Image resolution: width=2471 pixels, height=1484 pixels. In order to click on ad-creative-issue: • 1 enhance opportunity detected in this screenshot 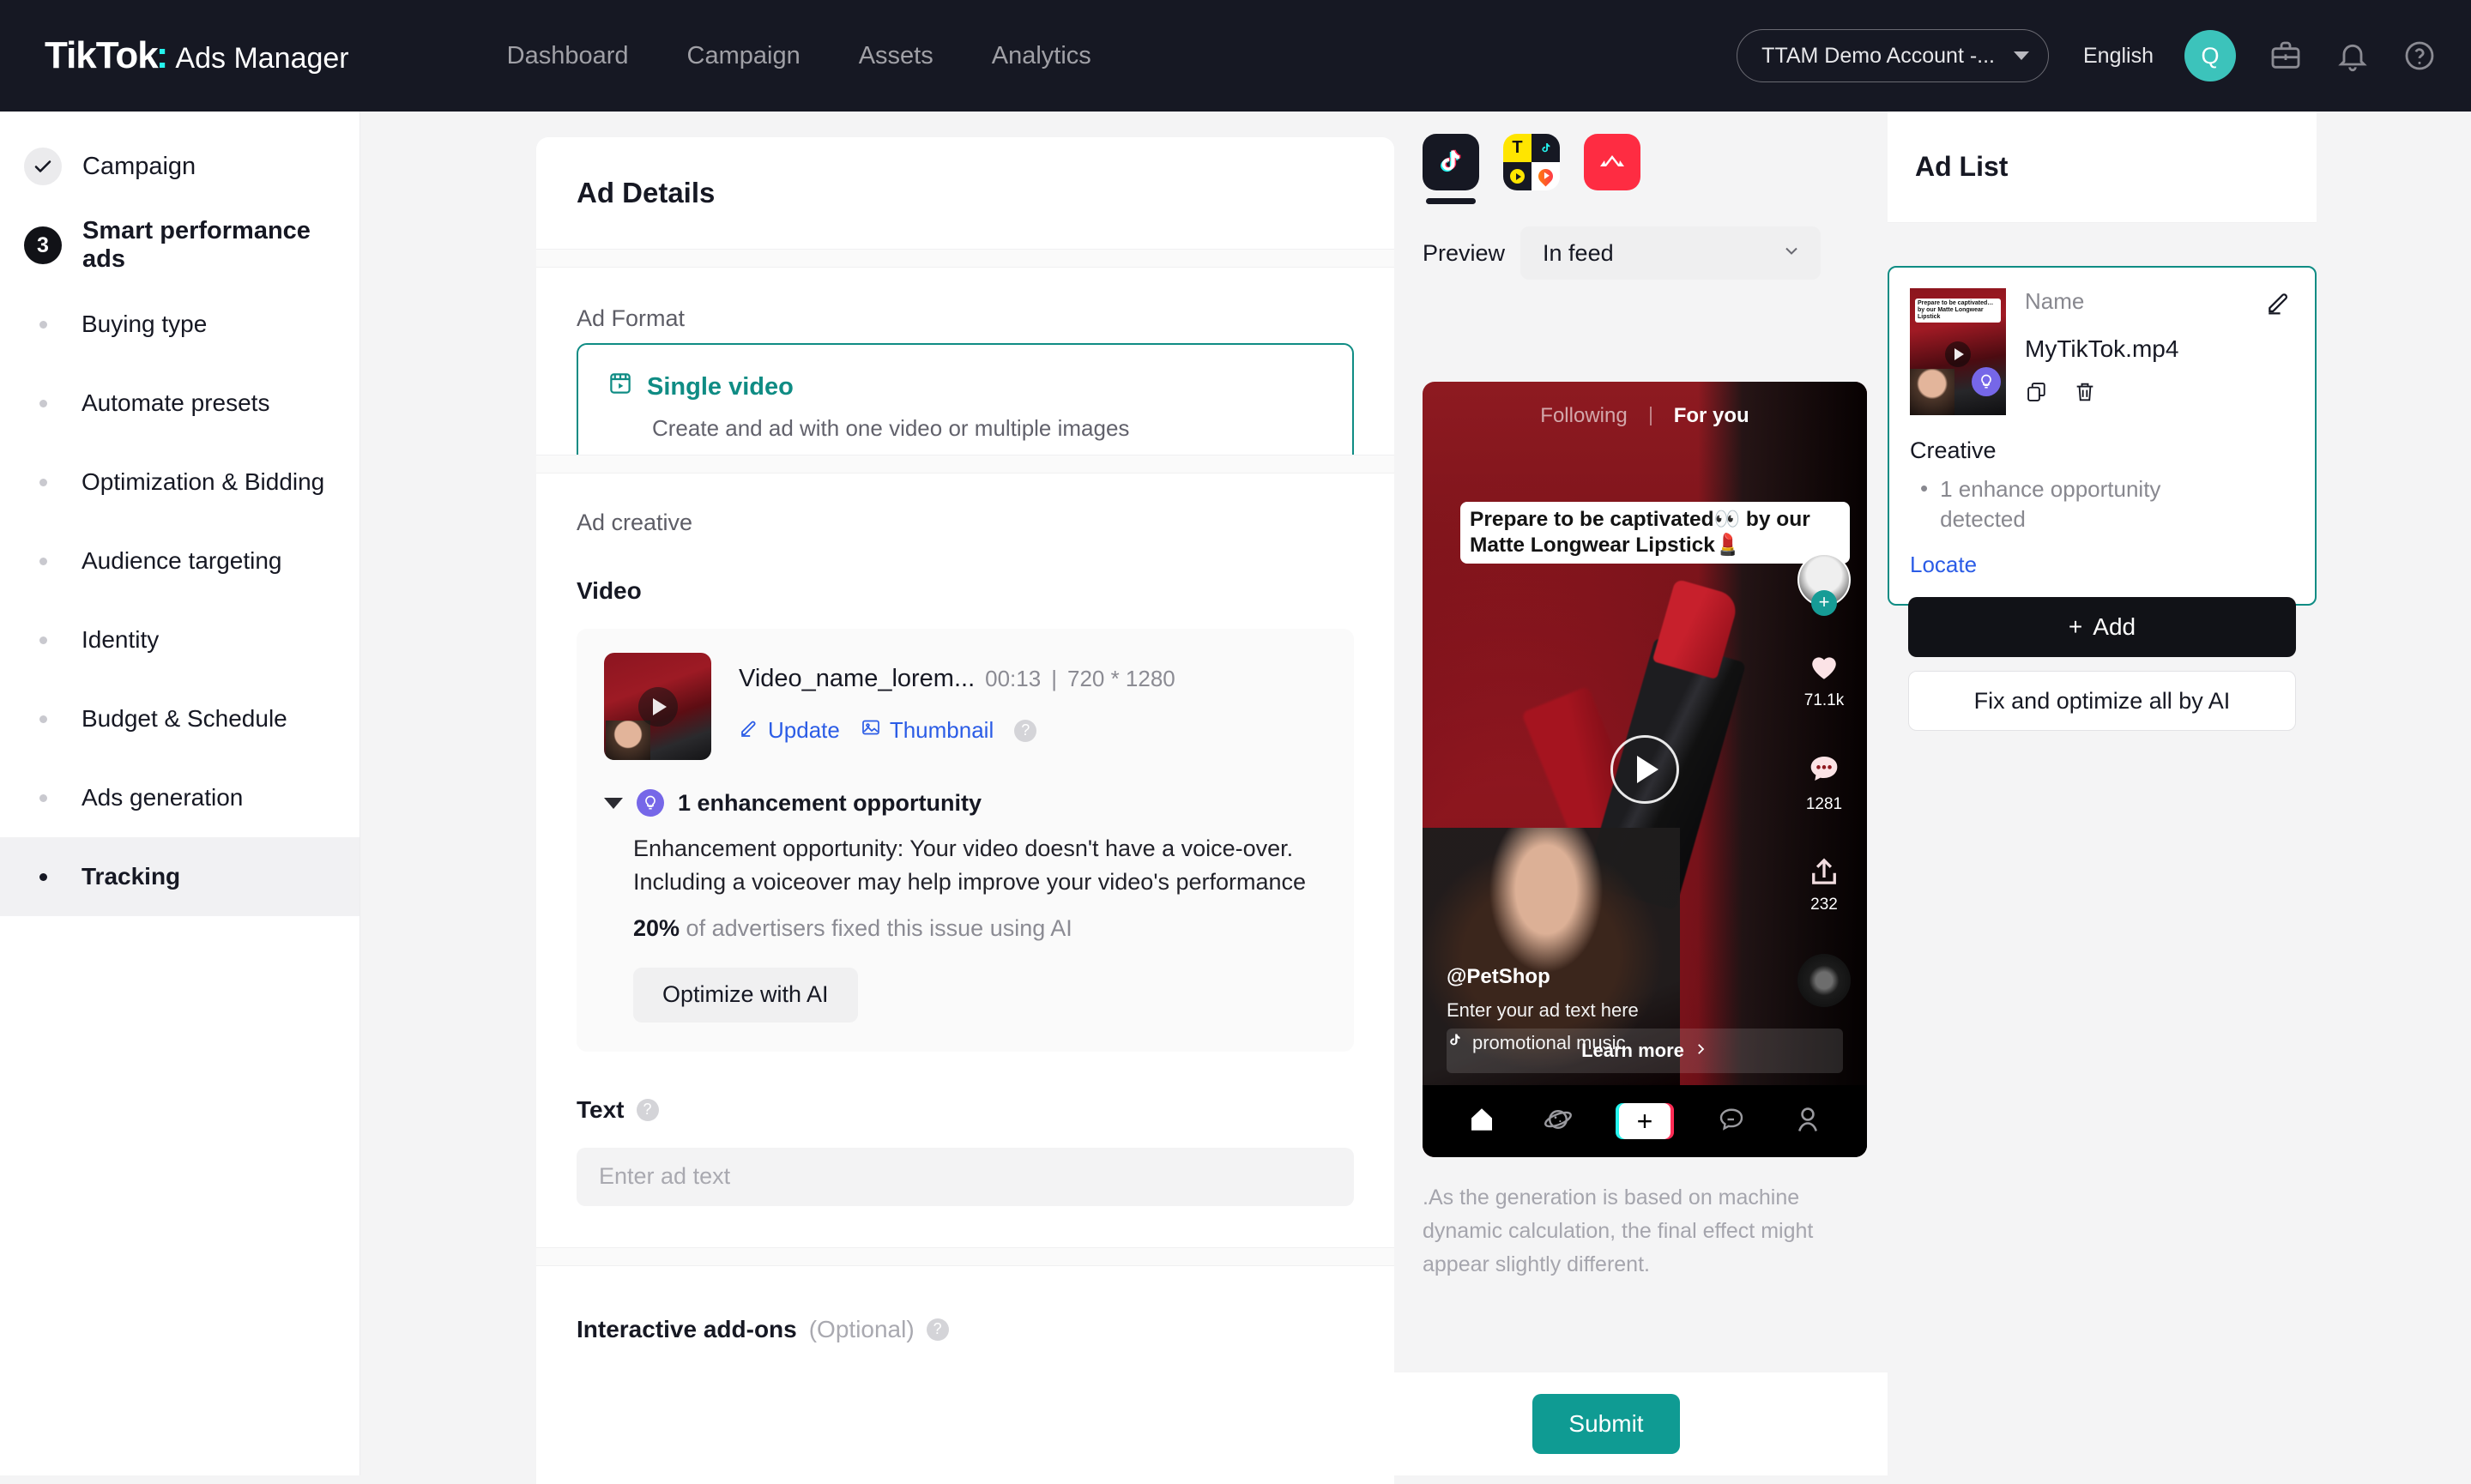, I will do `click(2105, 504)`.